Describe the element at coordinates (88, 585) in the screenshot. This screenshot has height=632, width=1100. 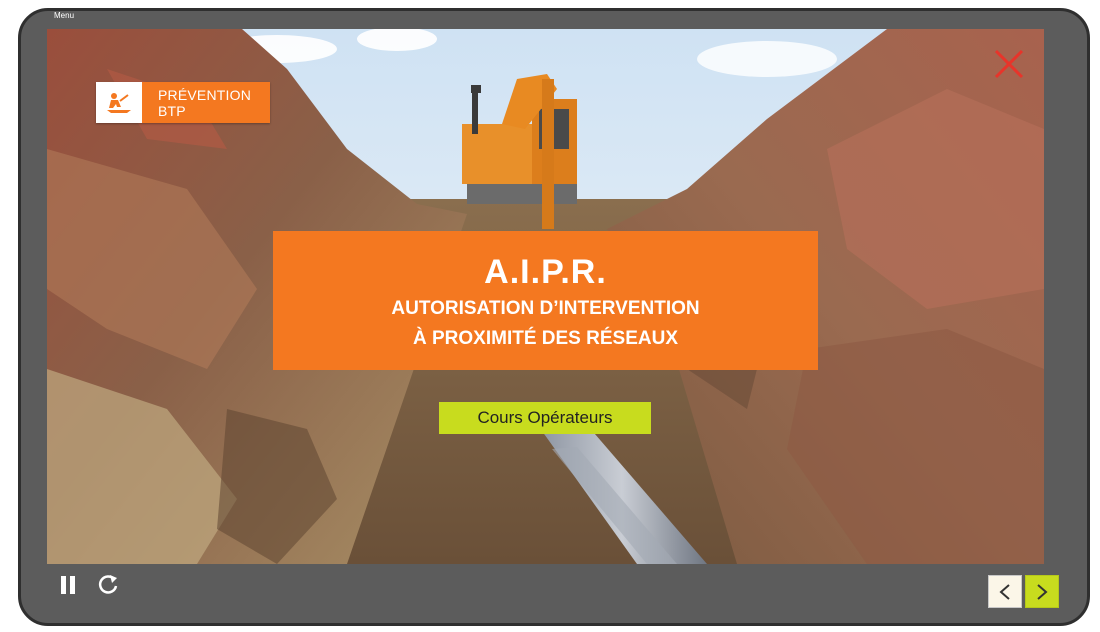
I see `playback-controls` at that location.